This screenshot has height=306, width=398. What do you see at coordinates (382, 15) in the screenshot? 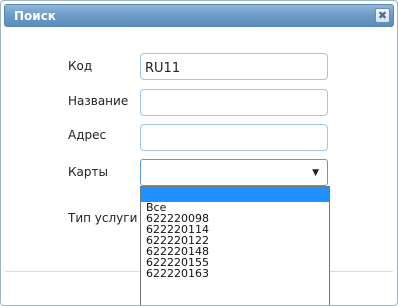
I see `close-icon: ✖` at bounding box center [382, 15].